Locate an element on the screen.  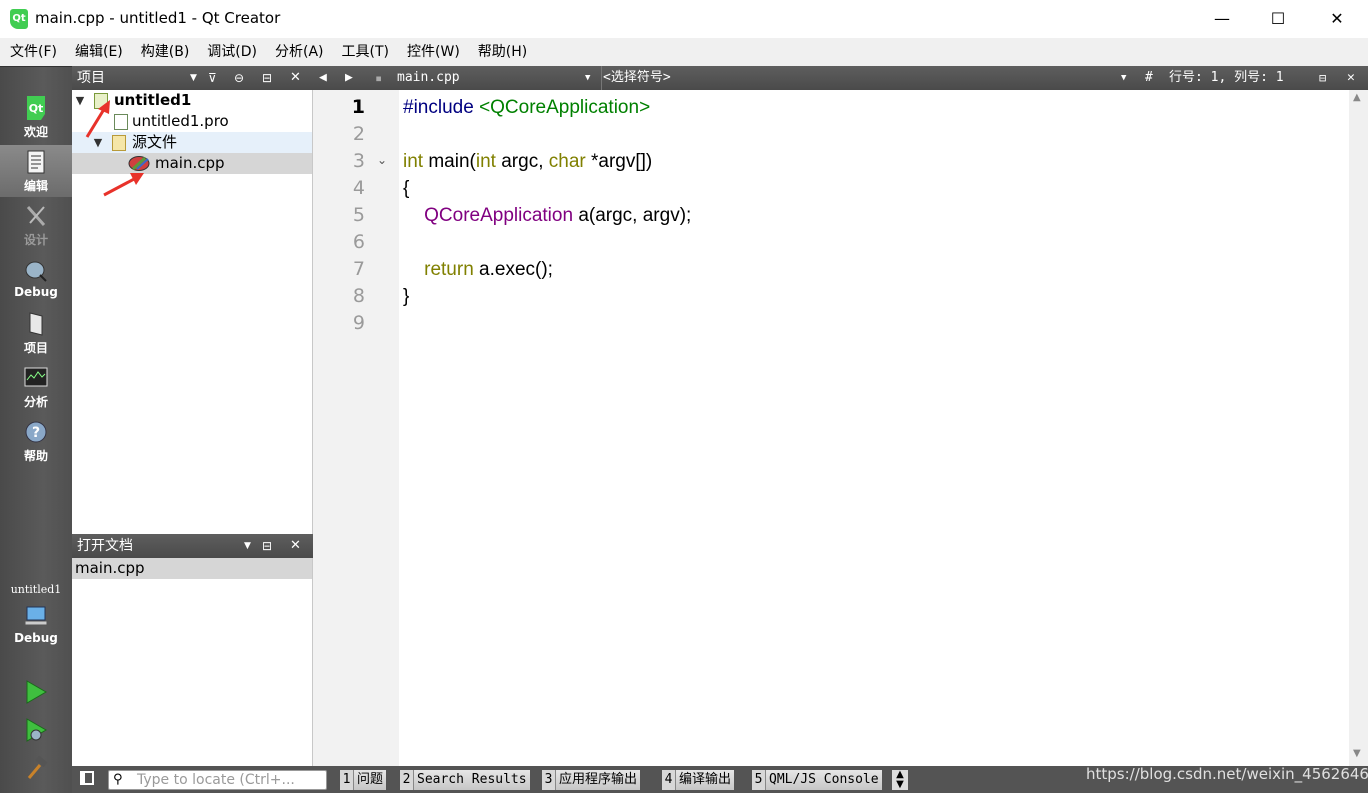
menu-debug: 调试(D) is located at coordinates (231, 52).